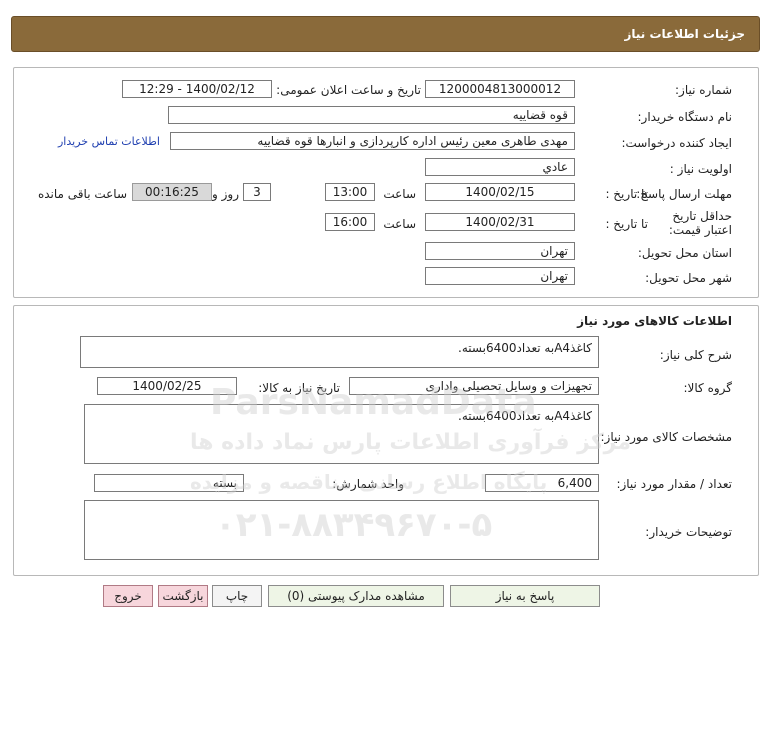 The height and width of the screenshot is (745, 770). I want to click on announce-field: 1400/02/12 - 12:29, so click(197, 89).